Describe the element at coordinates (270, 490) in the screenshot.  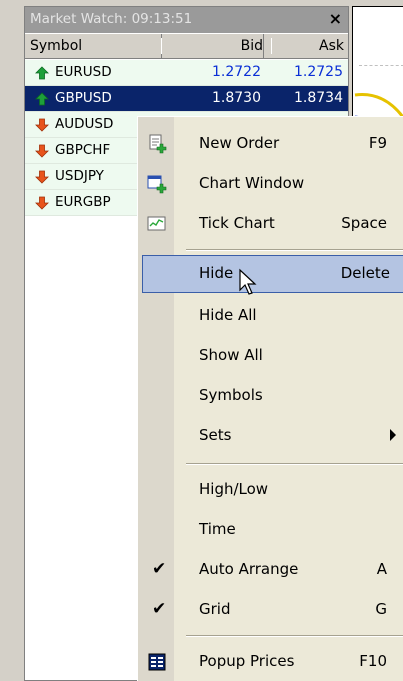
I see `menu-item-high-low: High/Low` at that location.